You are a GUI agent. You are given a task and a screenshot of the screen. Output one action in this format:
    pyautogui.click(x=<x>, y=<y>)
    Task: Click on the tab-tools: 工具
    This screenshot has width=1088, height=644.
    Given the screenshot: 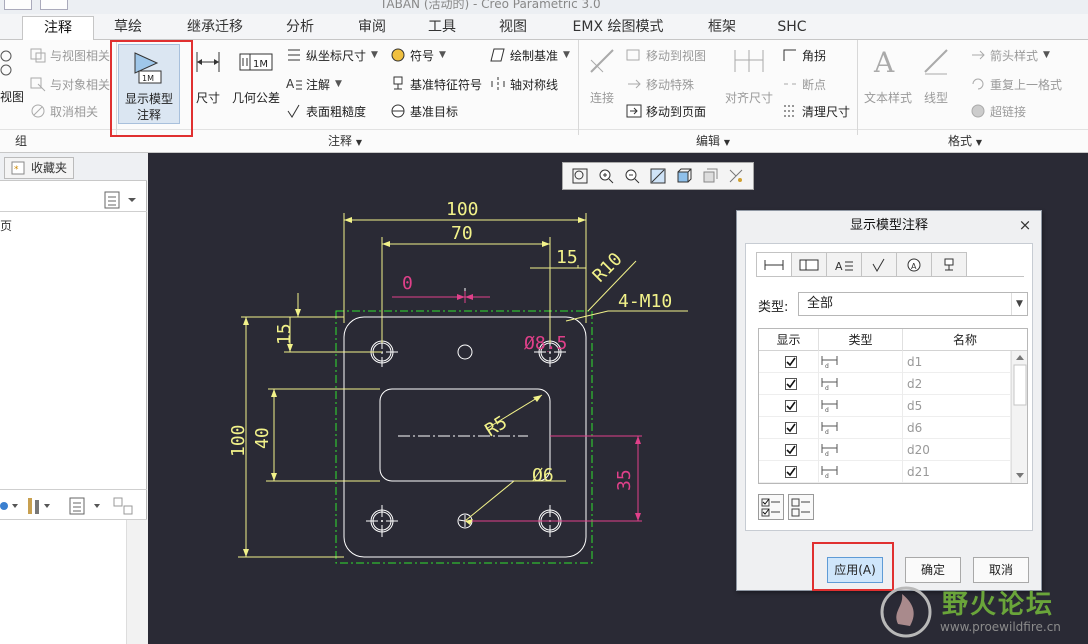 What is the action you would take?
    pyautogui.click(x=442, y=28)
    